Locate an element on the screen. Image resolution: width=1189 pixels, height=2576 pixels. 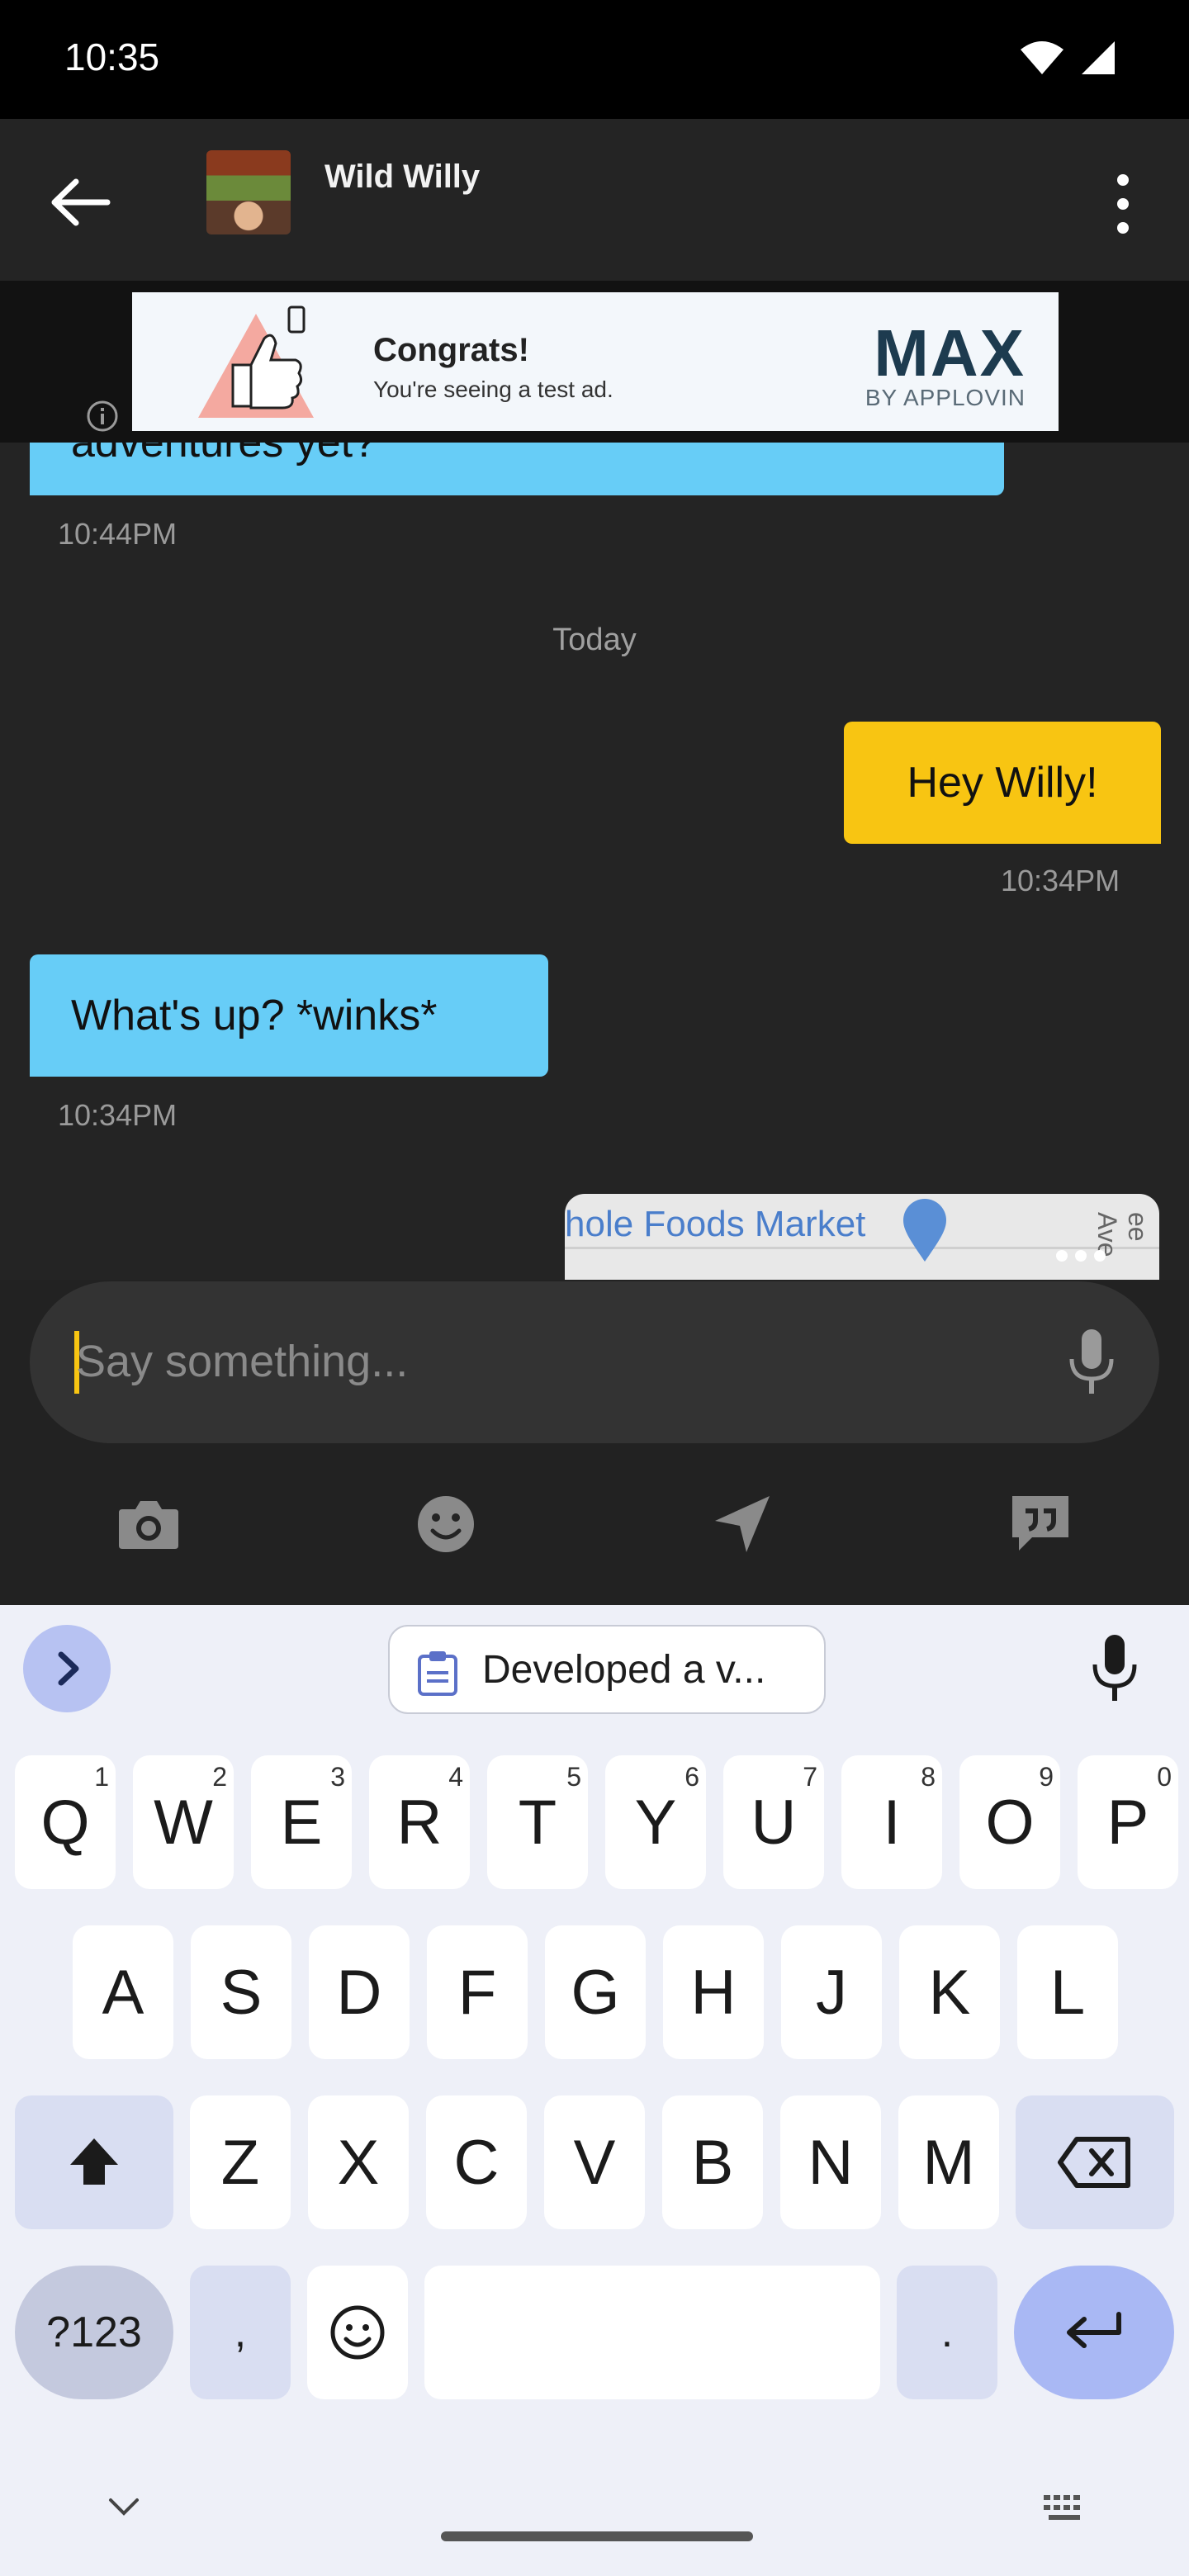
backspace-key is located at coordinates (1095, 2162).